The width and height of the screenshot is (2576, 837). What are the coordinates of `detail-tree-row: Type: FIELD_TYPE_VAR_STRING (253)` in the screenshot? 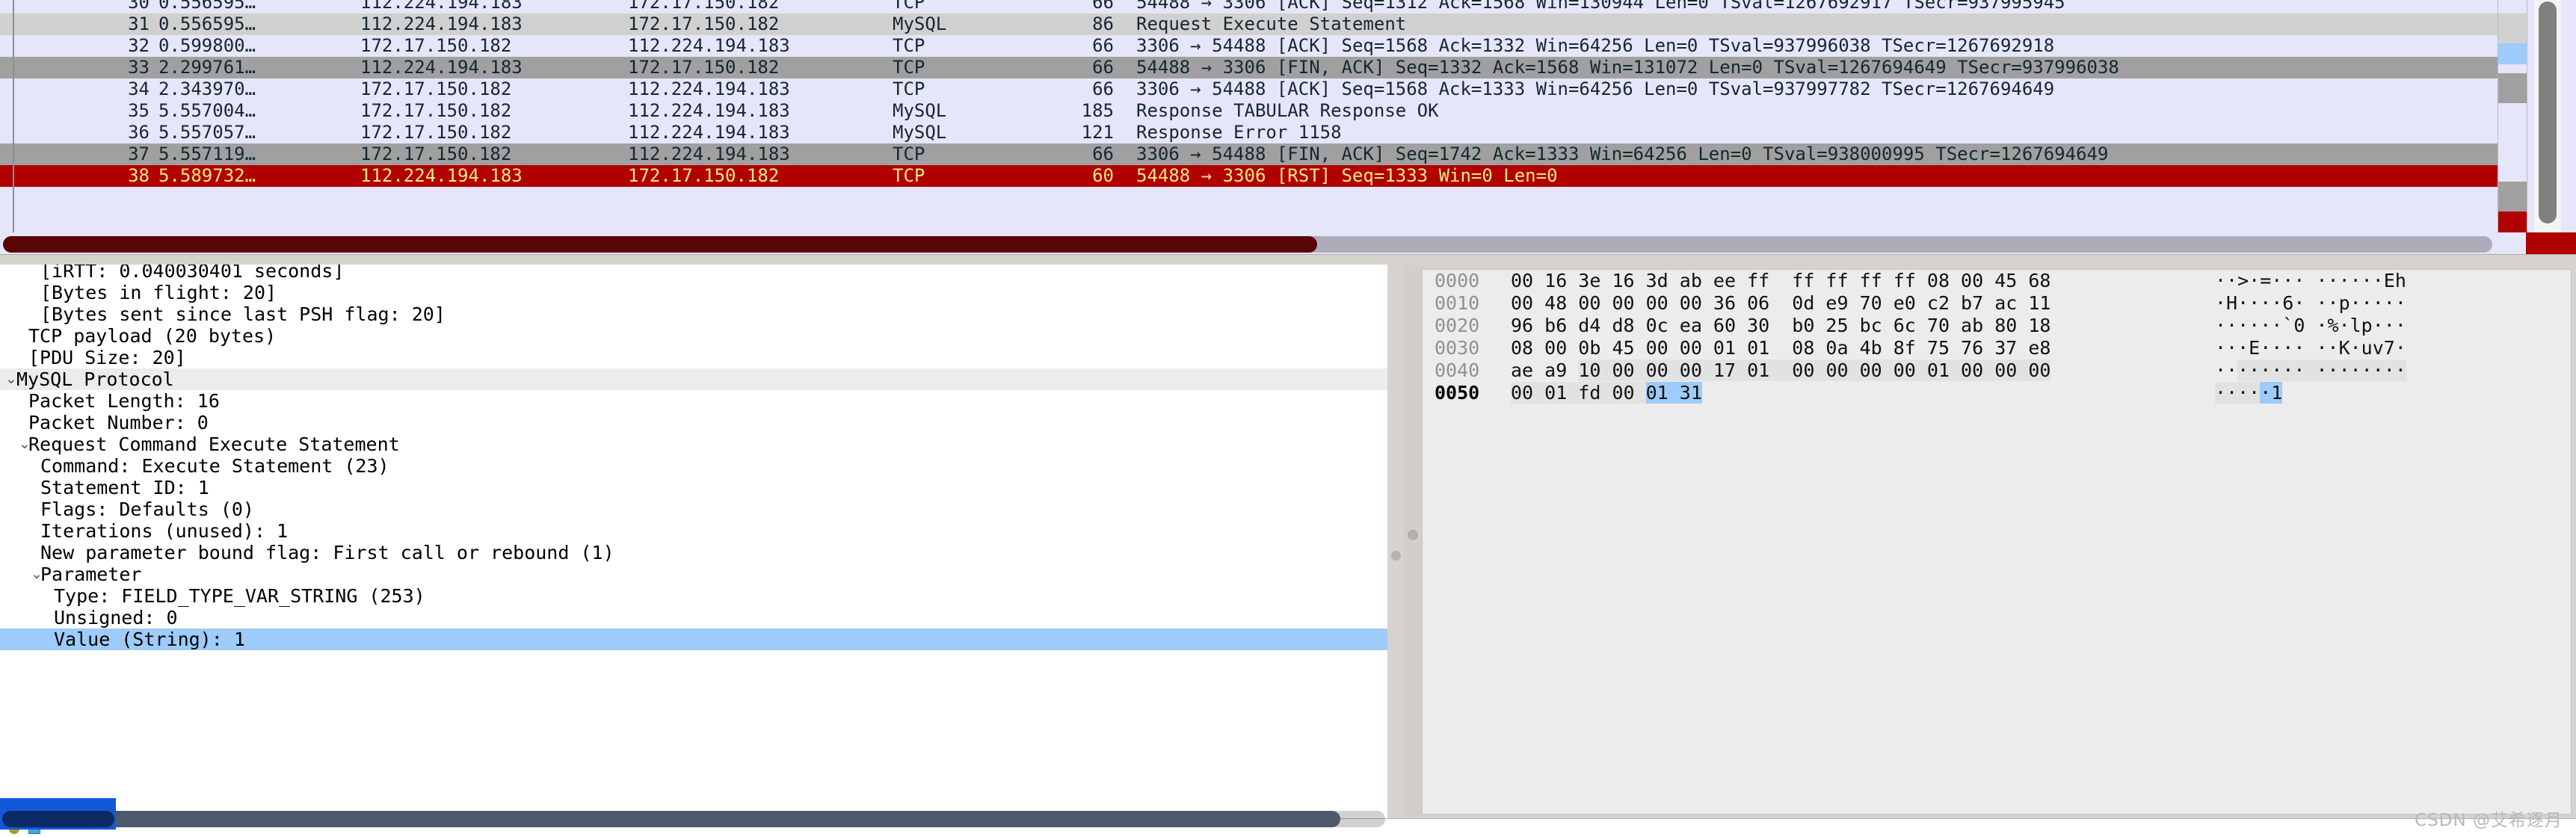 It's located at (693, 596).